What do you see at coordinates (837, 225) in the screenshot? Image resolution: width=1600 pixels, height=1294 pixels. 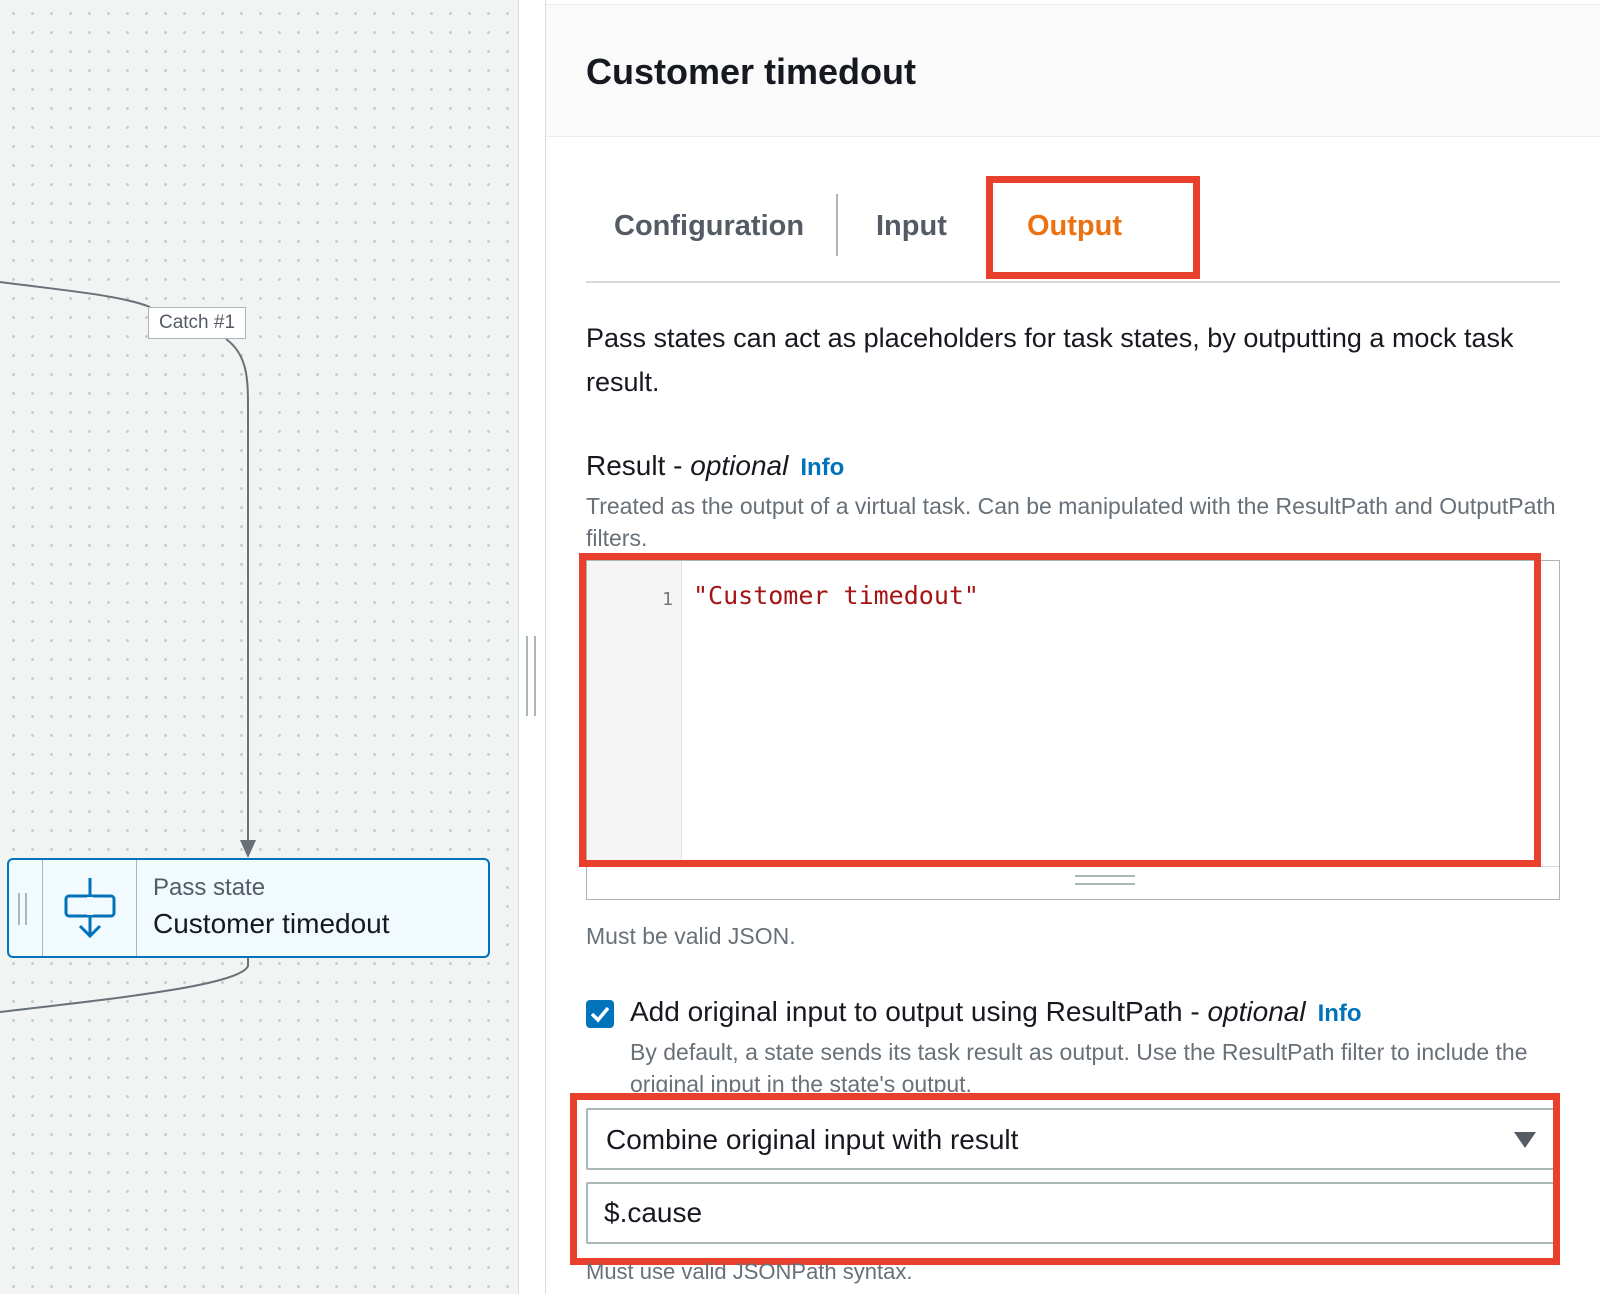 I see `tab-separator` at bounding box center [837, 225].